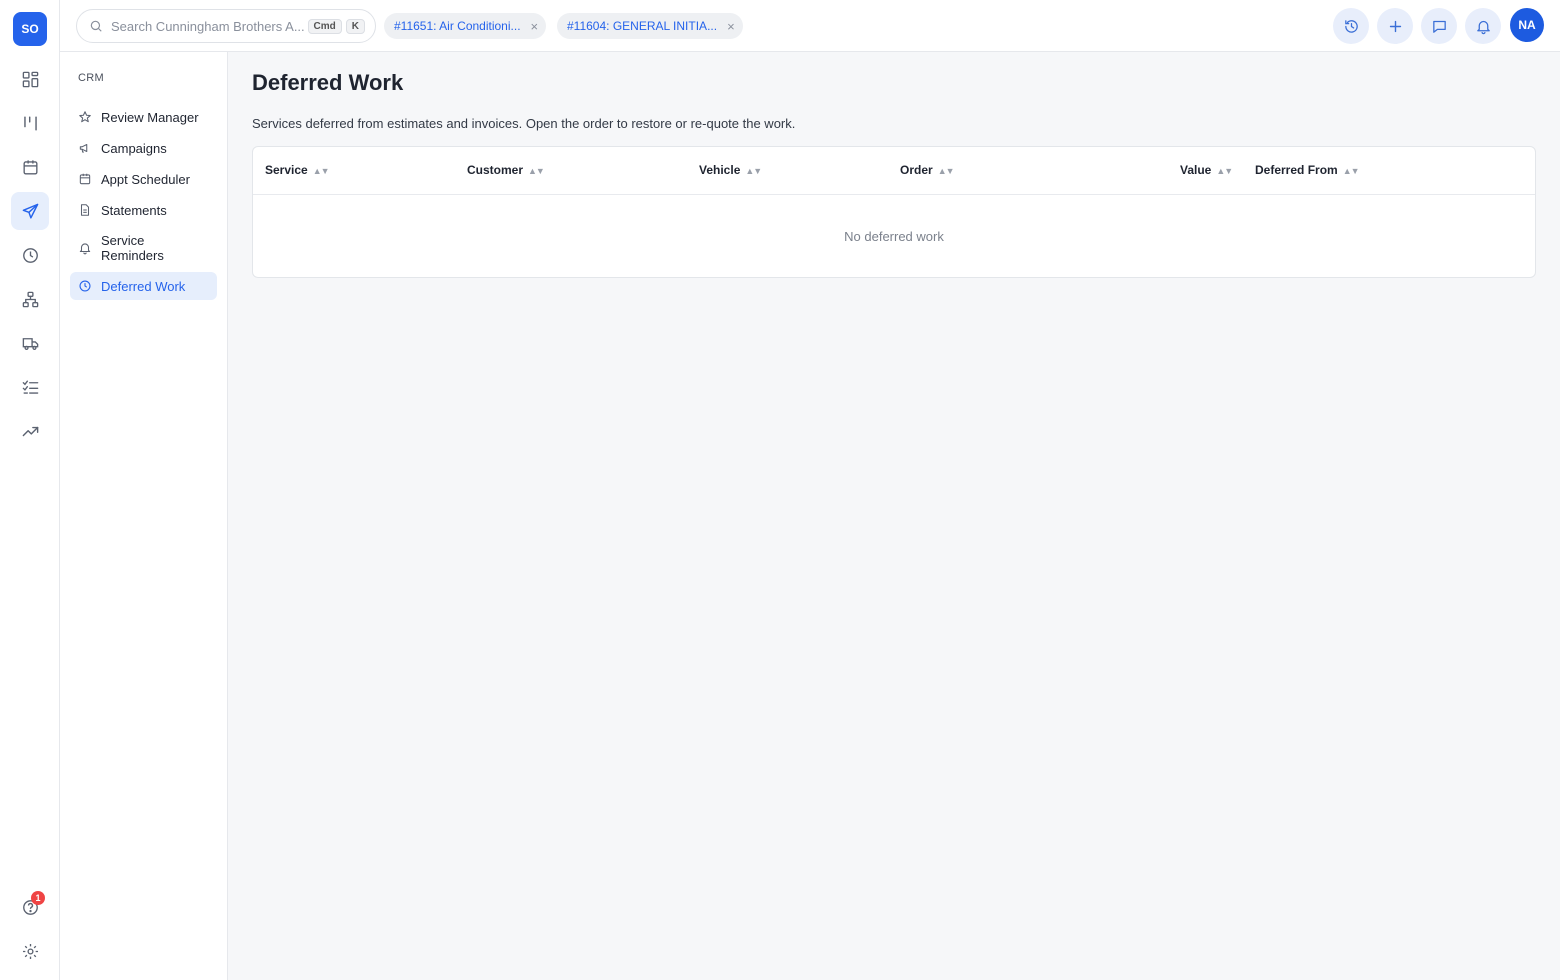  What do you see at coordinates (1351, 26) in the screenshot?
I see `history-icon` at bounding box center [1351, 26].